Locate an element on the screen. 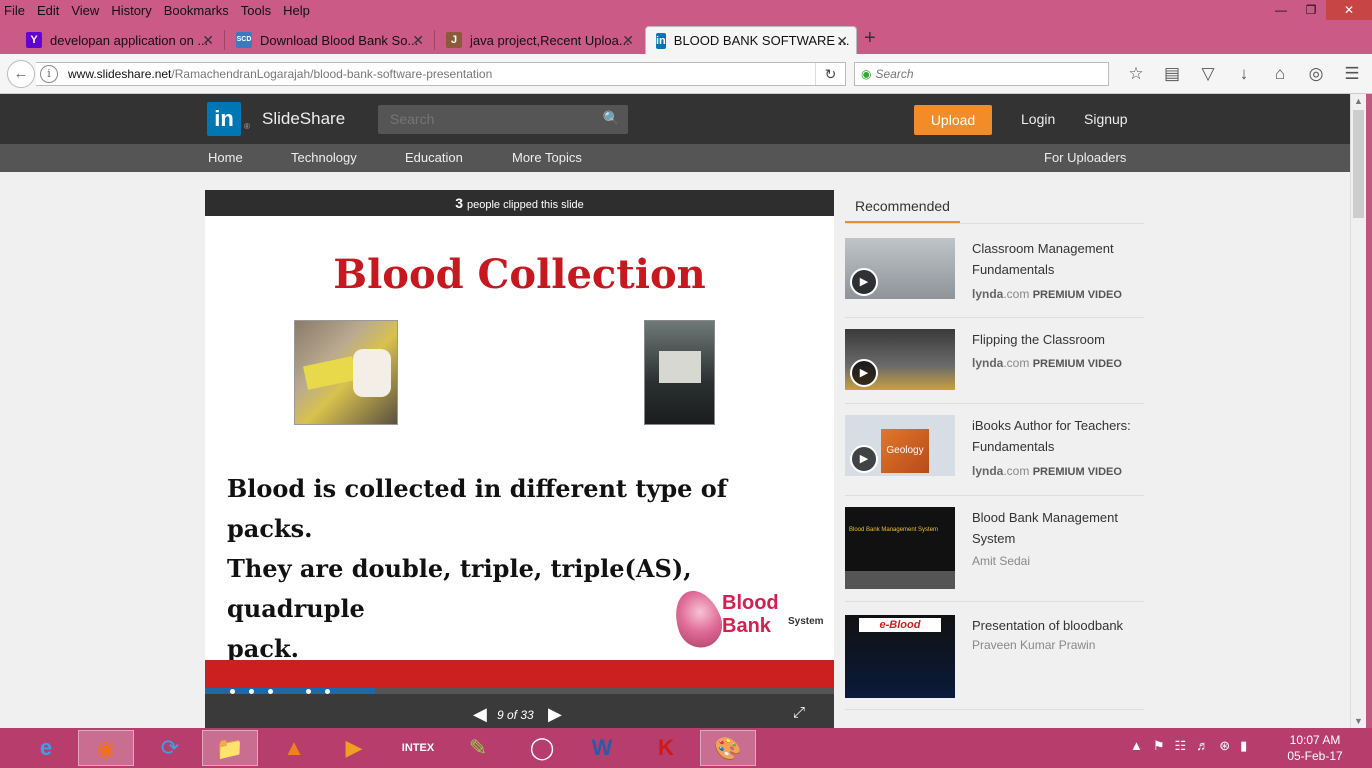 The image size is (1372, 768). reading-list-icon: ▤ is located at coordinates (1172, 74).